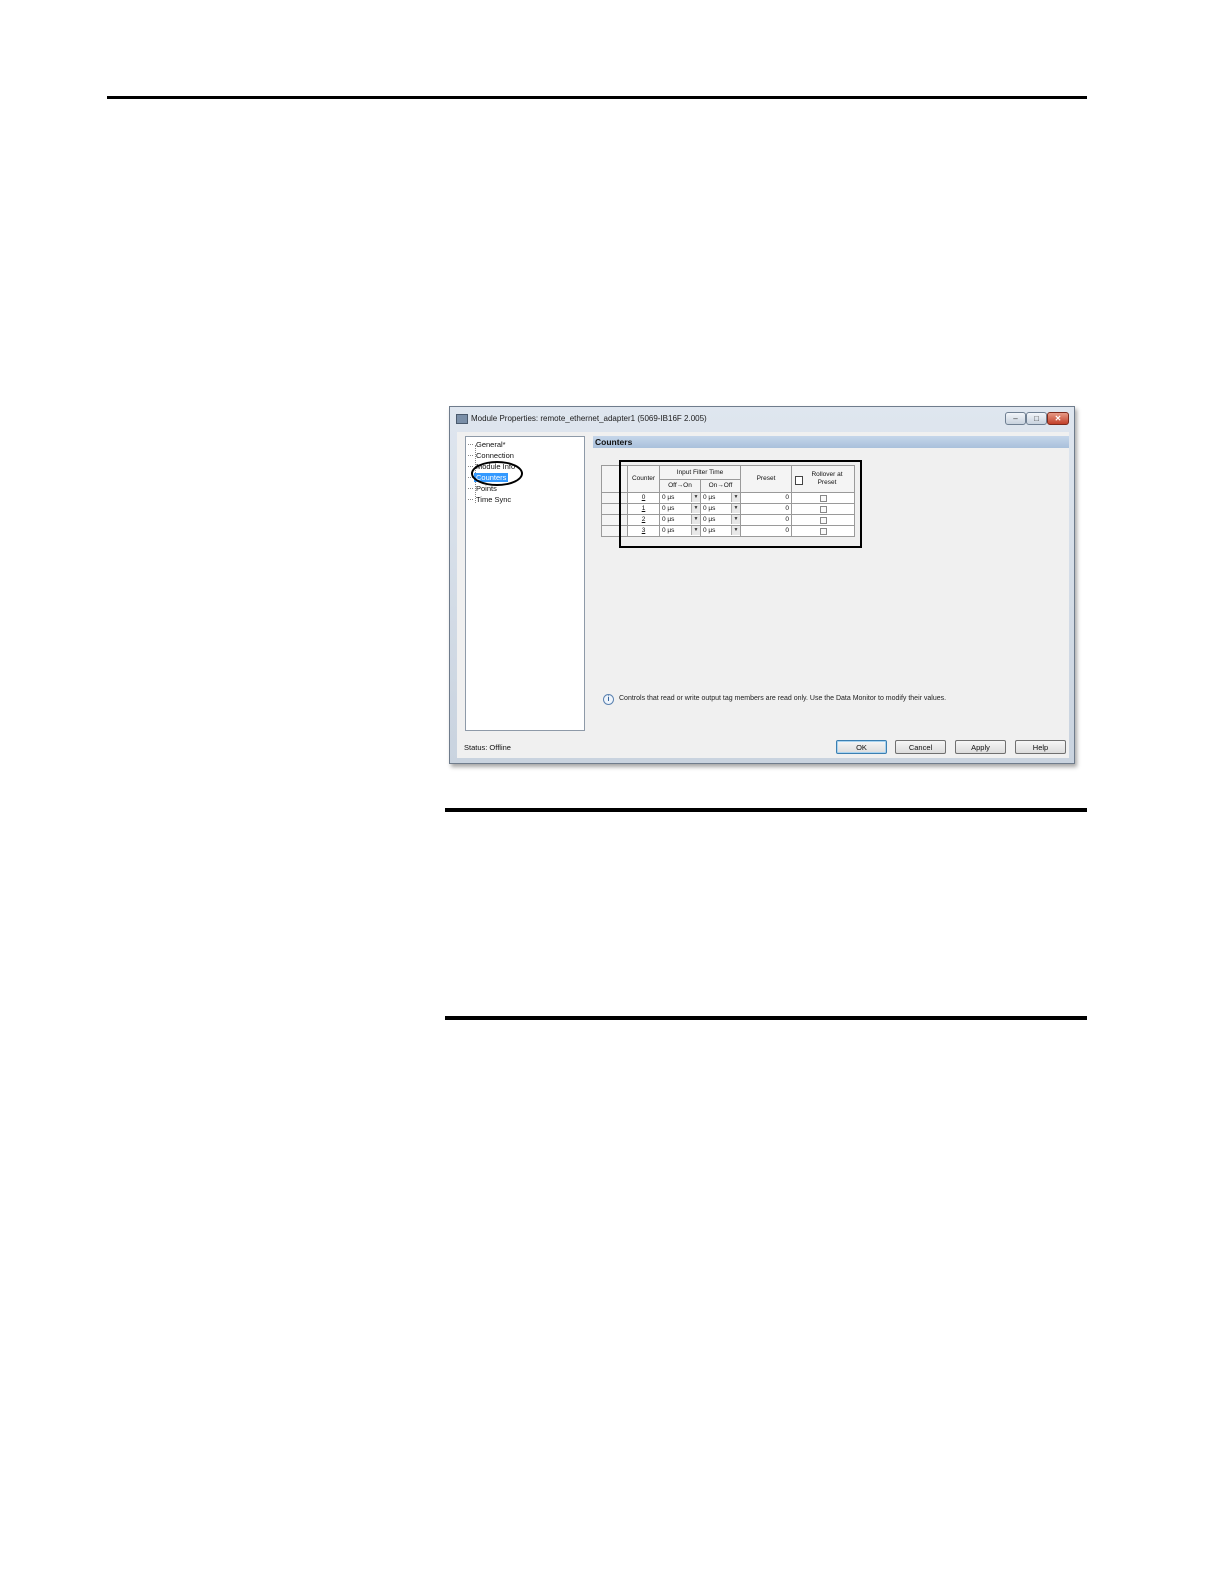  I want to click on cancel-button: Cancel, so click(920, 747).